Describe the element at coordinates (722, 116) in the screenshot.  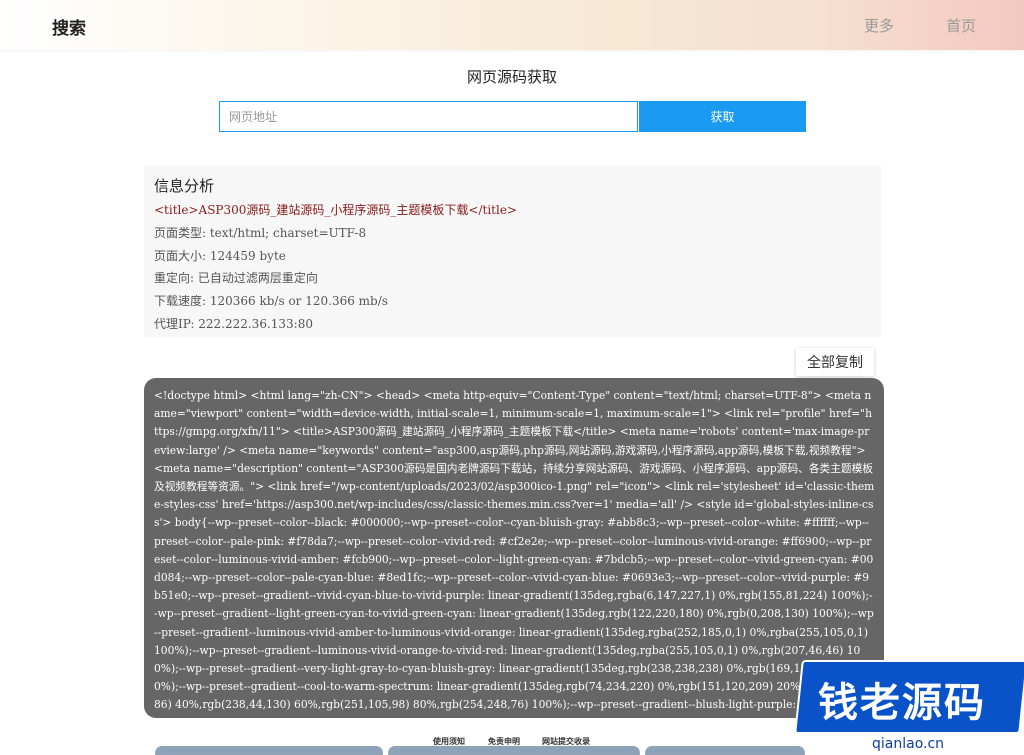
I see `fetch-button: 获取` at that location.